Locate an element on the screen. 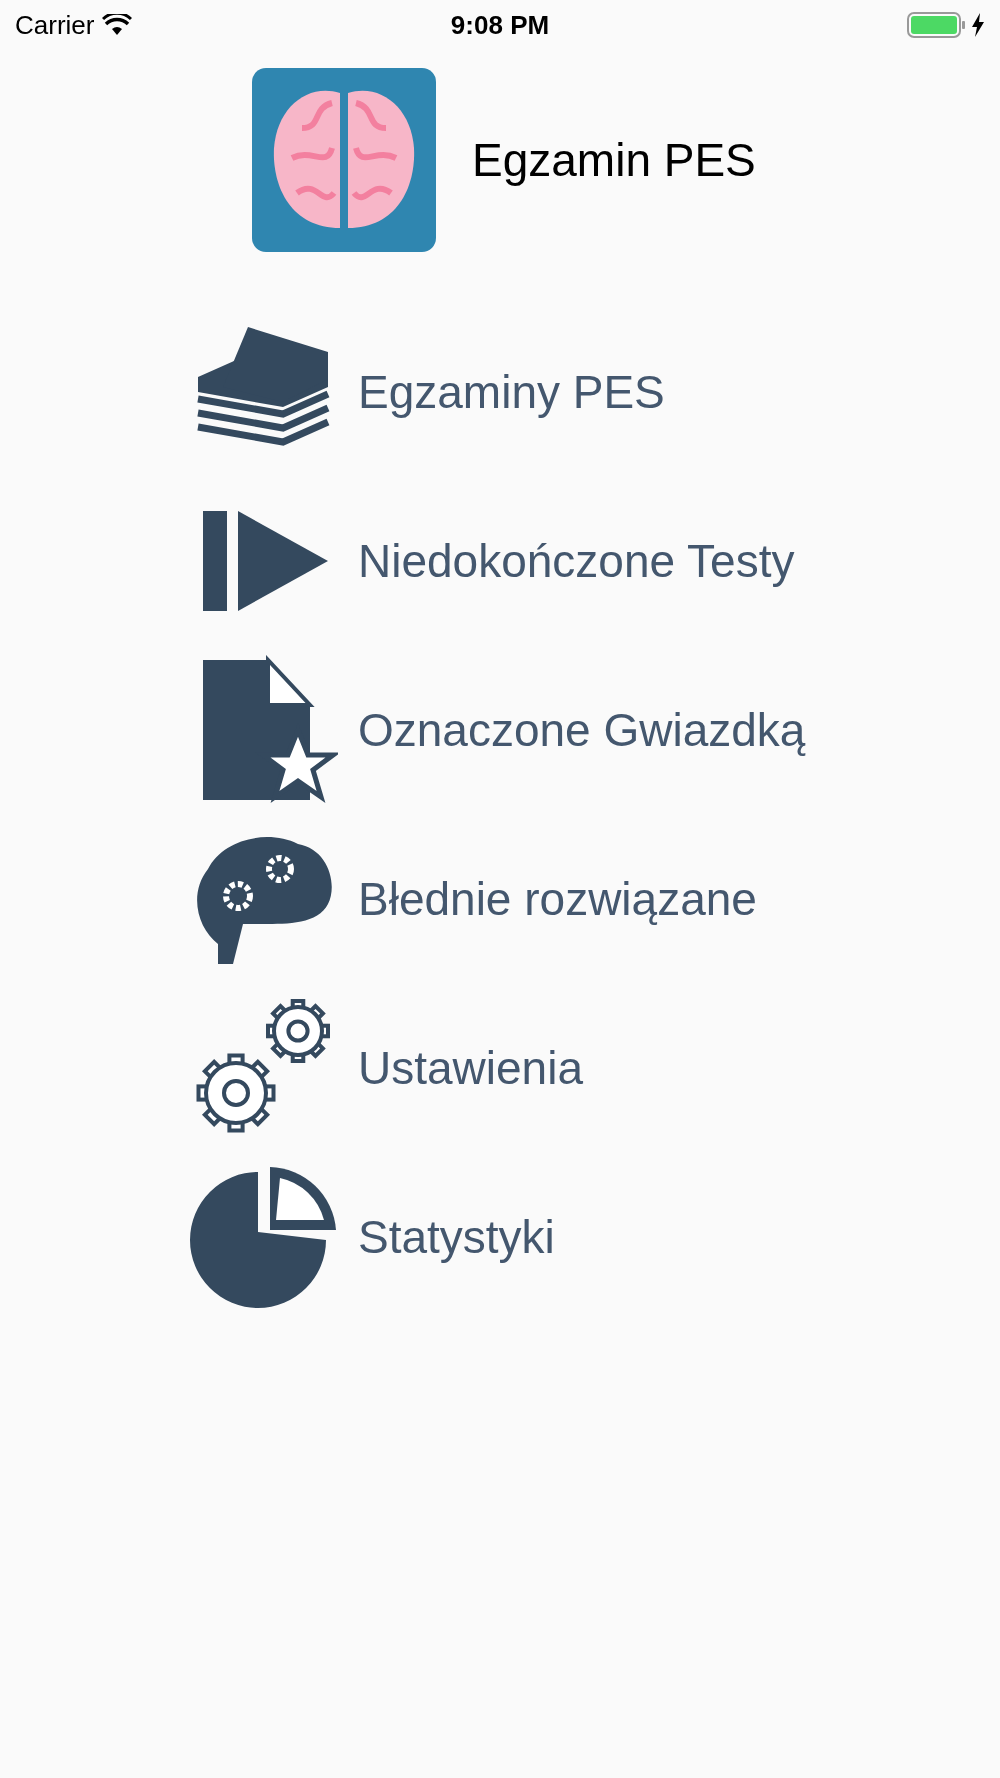 This screenshot has height=1778, width=1000. menu-item: Niedokończone Testy is located at coordinates (594, 561).